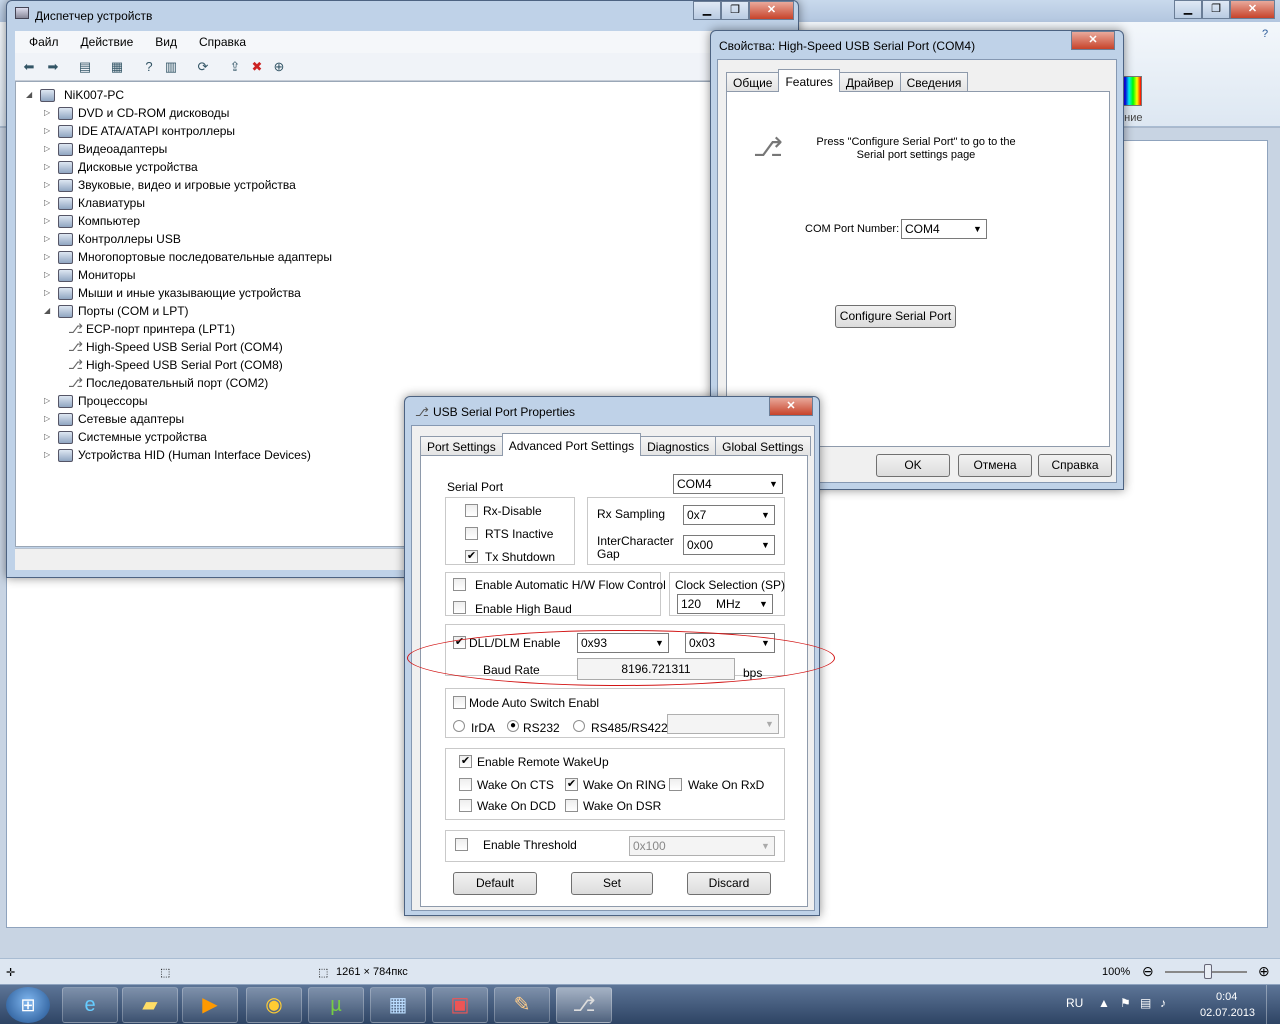 The height and width of the screenshot is (1025, 1280). What do you see at coordinates (513, 726) in the screenshot?
I see `rs232-radio: ●` at bounding box center [513, 726].